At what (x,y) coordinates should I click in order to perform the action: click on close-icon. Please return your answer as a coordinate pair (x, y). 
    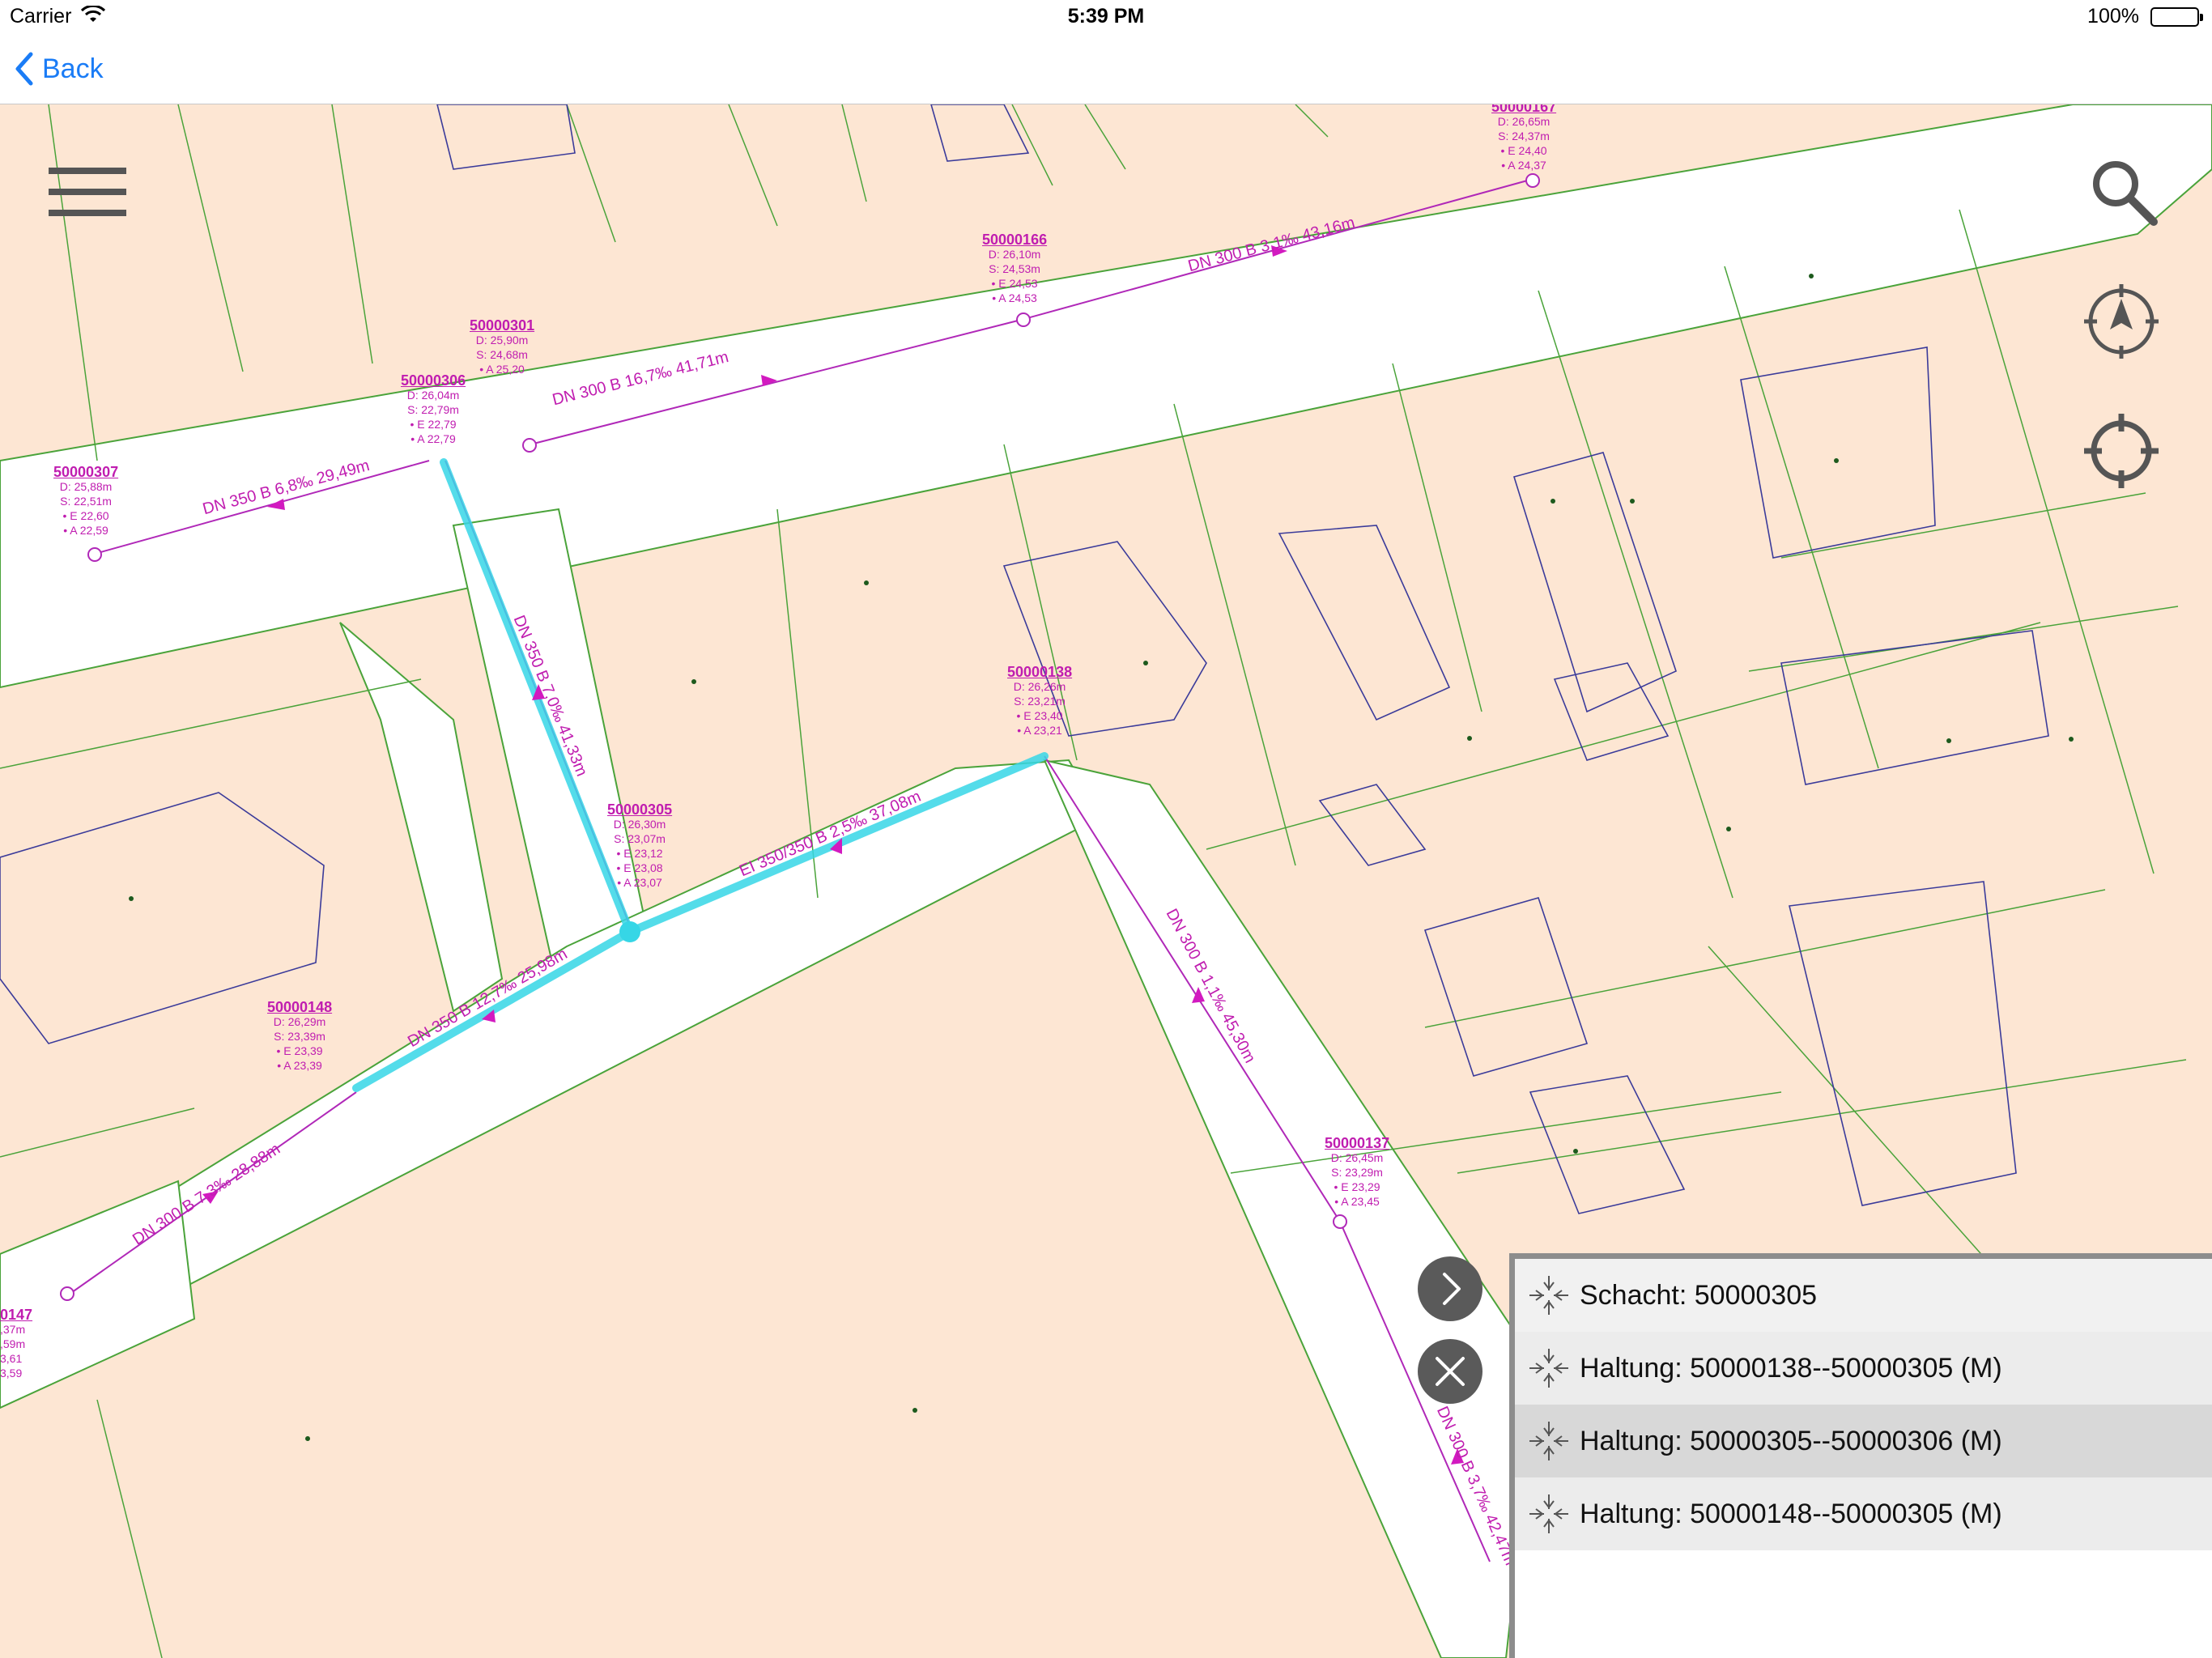
    Looking at the image, I should click on (1450, 1371).